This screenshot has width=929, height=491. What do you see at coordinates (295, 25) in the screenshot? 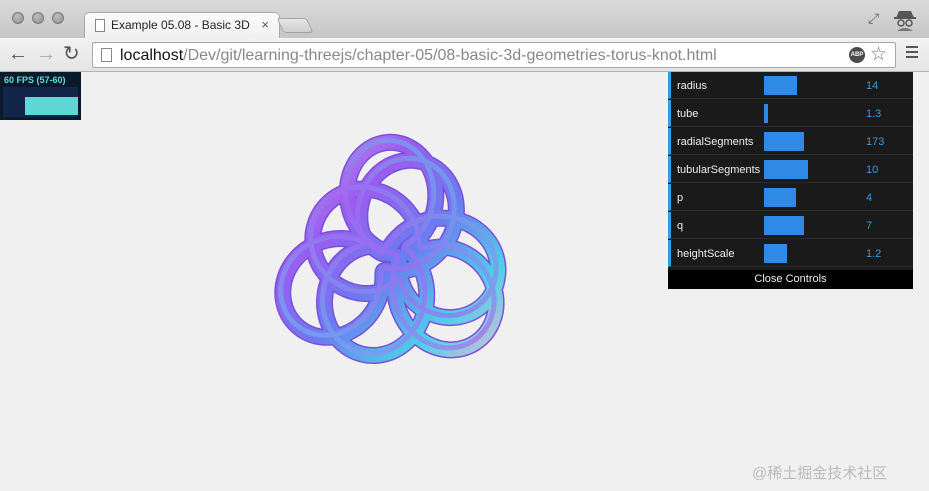
I see `new-tab-button` at bounding box center [295, 25].